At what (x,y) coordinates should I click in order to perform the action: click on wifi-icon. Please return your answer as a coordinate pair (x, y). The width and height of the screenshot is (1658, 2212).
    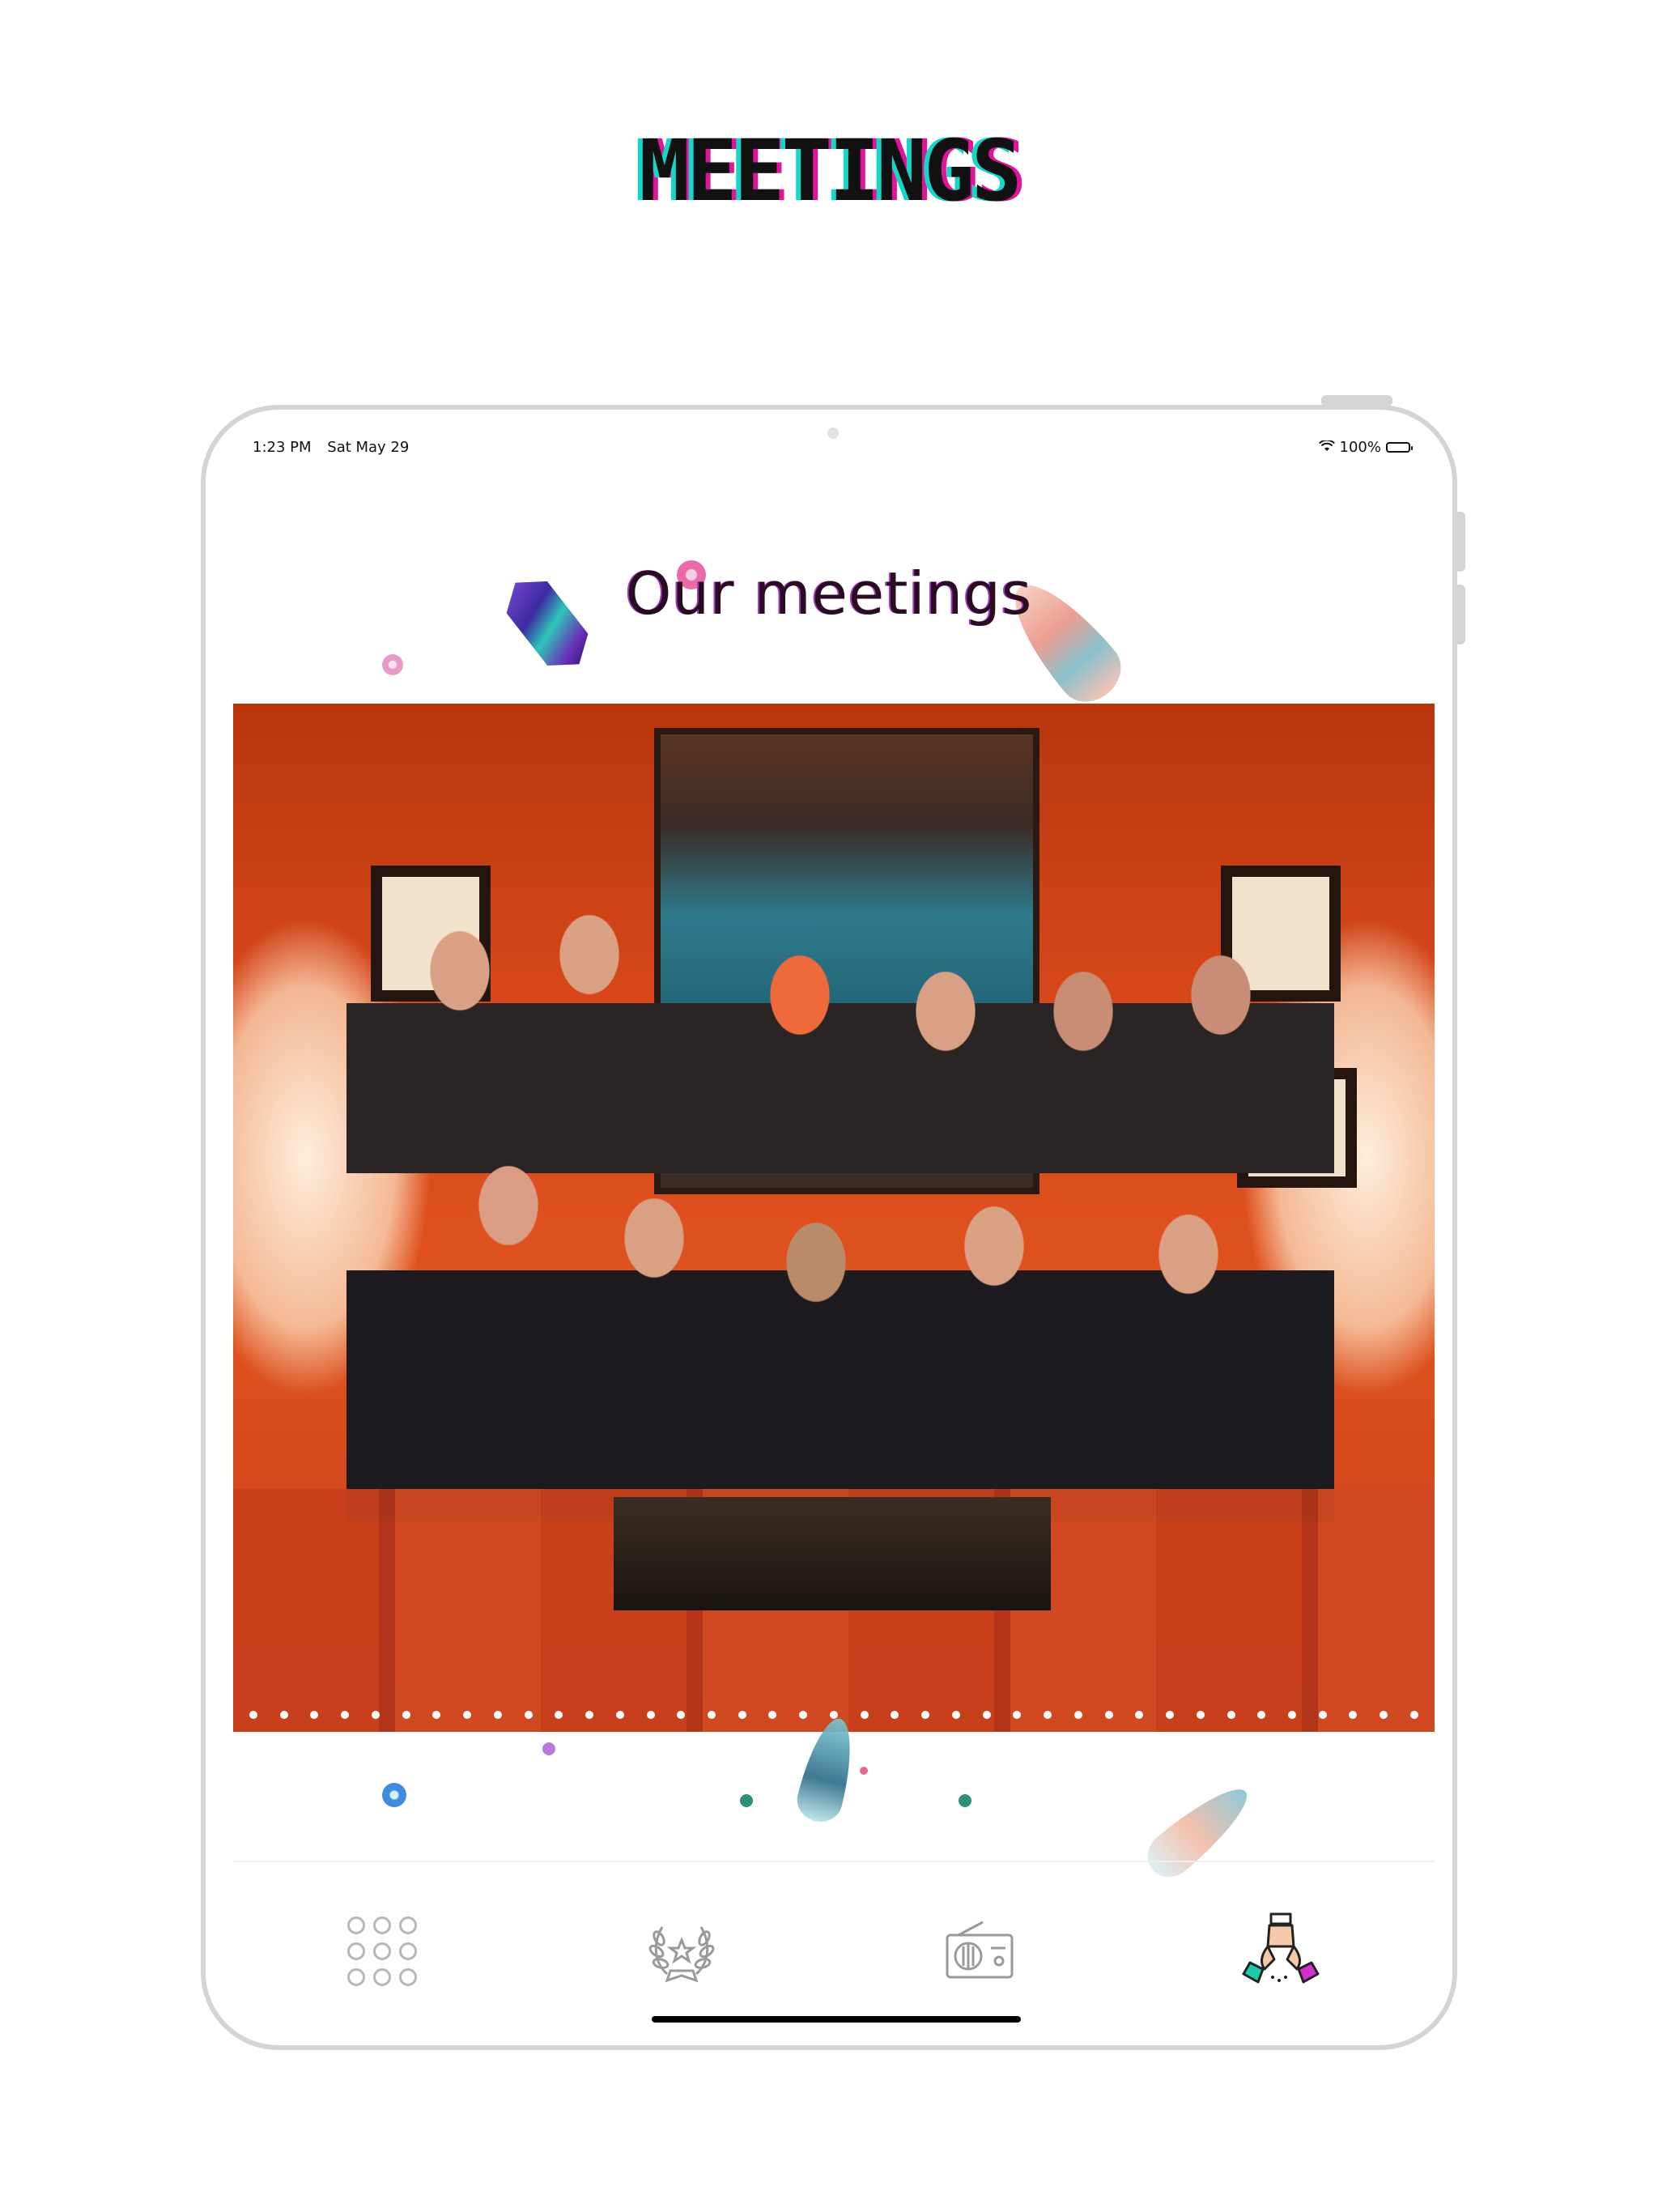
    Looking at the image, I should click on (1326, 447).